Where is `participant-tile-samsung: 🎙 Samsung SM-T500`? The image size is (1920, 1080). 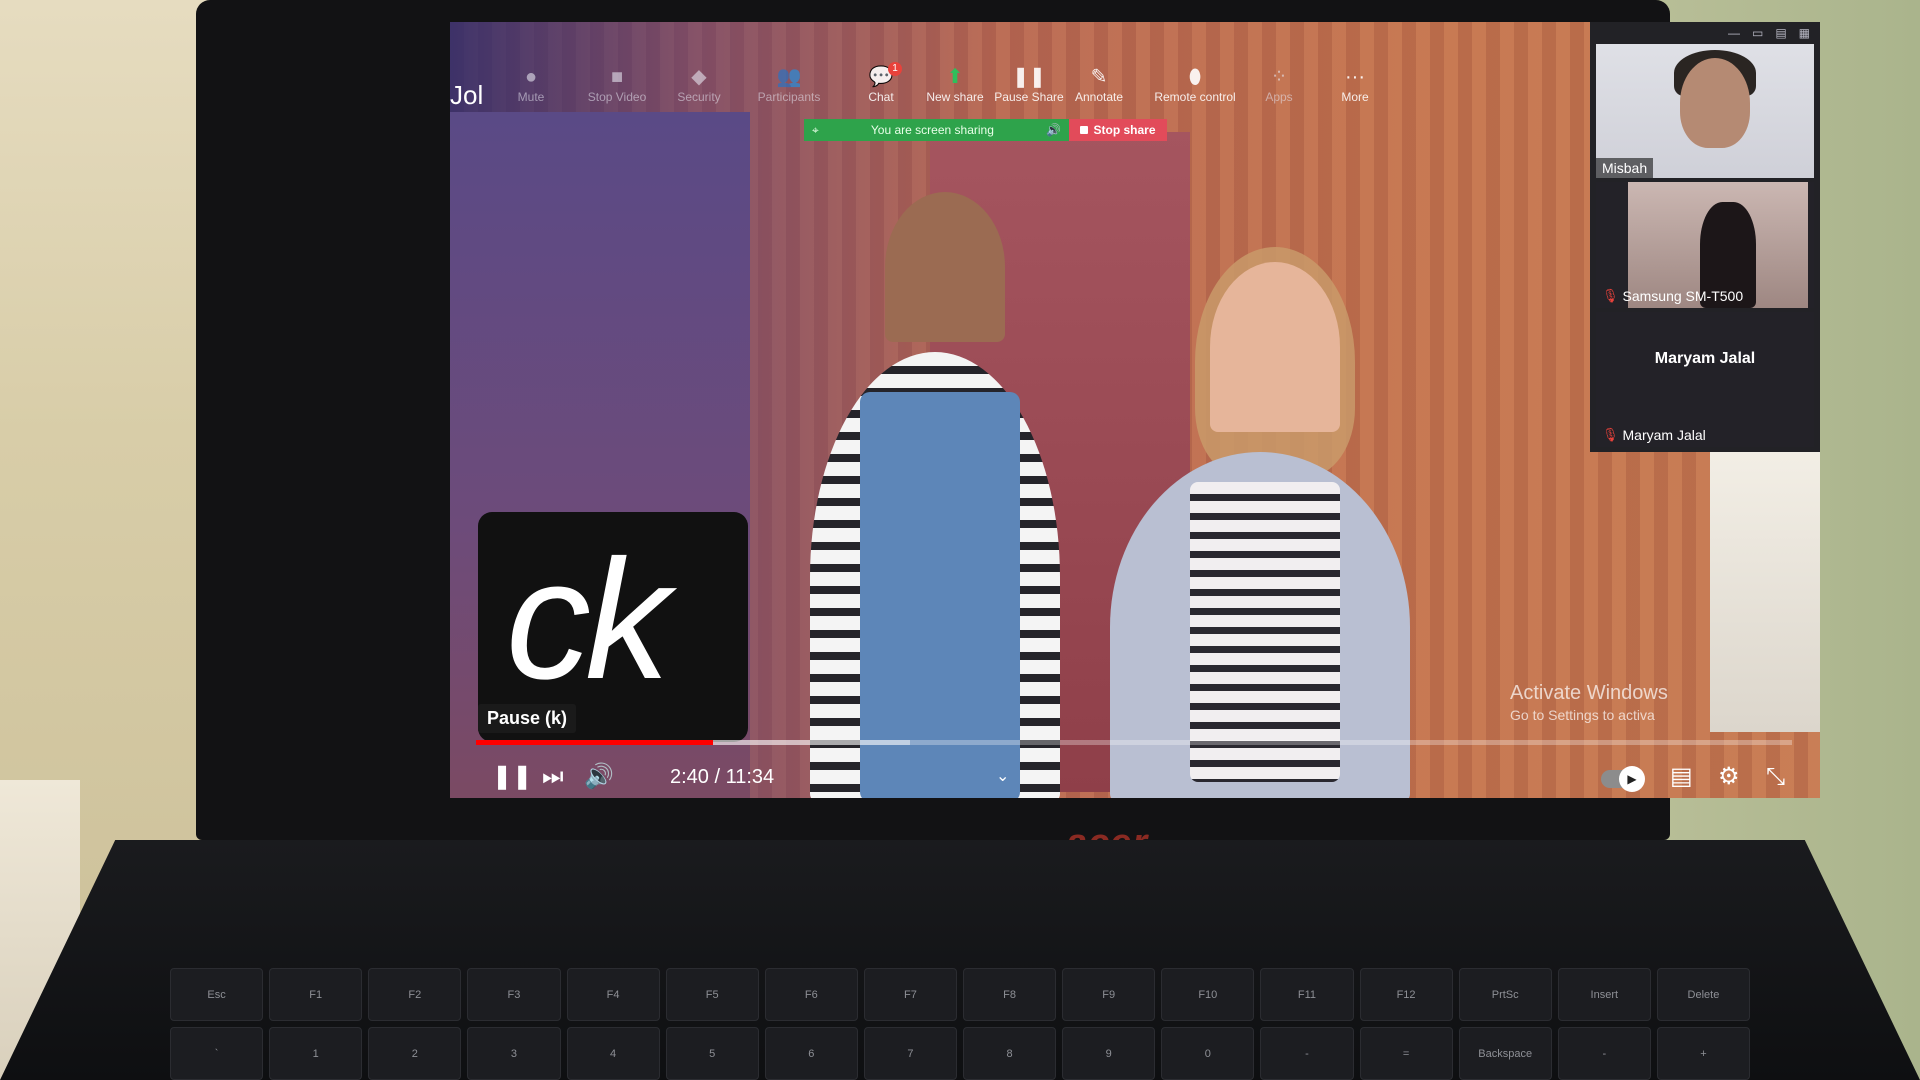 participant-tile-samsung: 🎙 Samsung SM-T500 is located at coordinates (1705, 245).